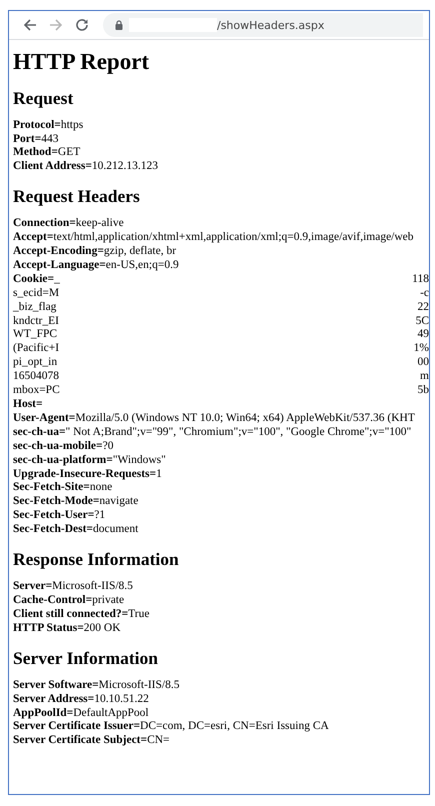 This screenshot has height=806, width=435. Describe the element at coordinates (82, 25) in the screenshot. I see `reload-icon` at that location.